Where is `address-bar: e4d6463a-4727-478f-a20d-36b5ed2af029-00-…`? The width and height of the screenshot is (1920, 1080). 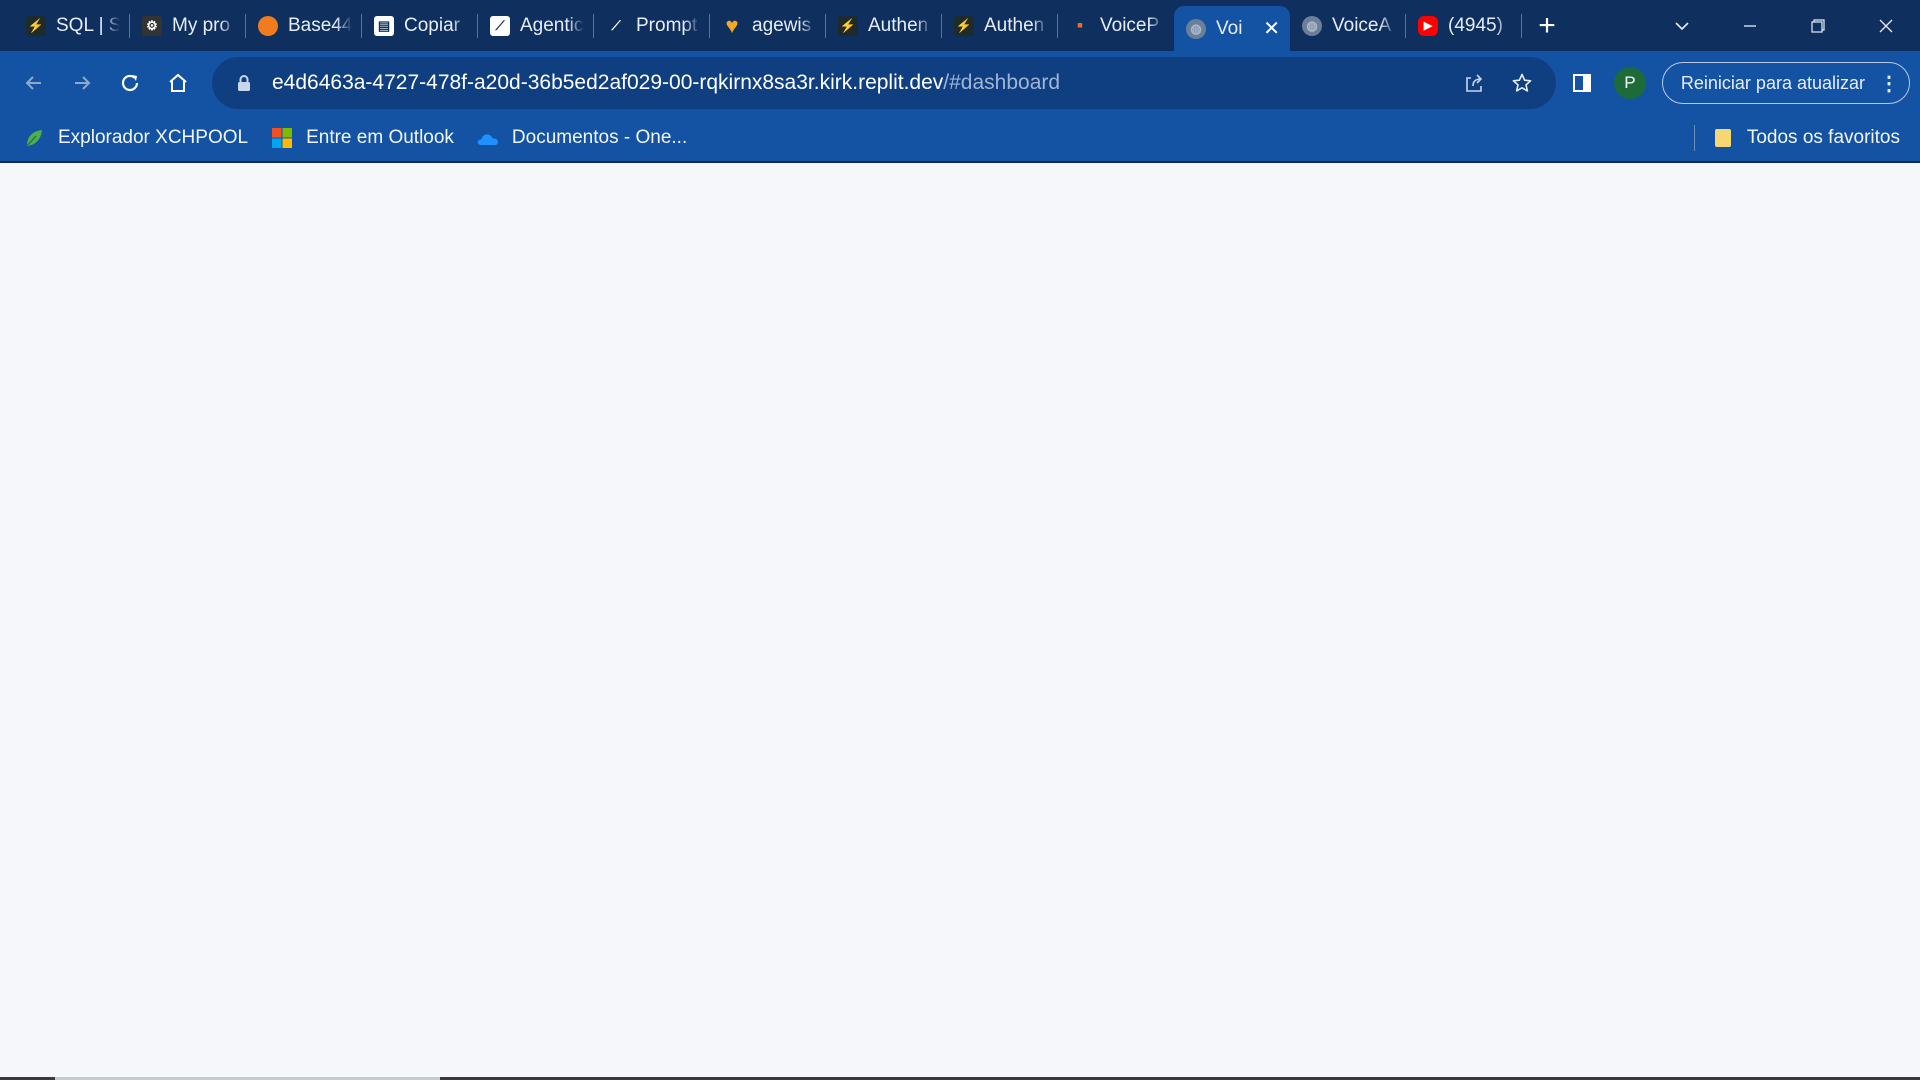
address-bar: e4d6463a-4727-478f-a20d-36b5ed2af029-00-… is located at coordinates (884, 83).